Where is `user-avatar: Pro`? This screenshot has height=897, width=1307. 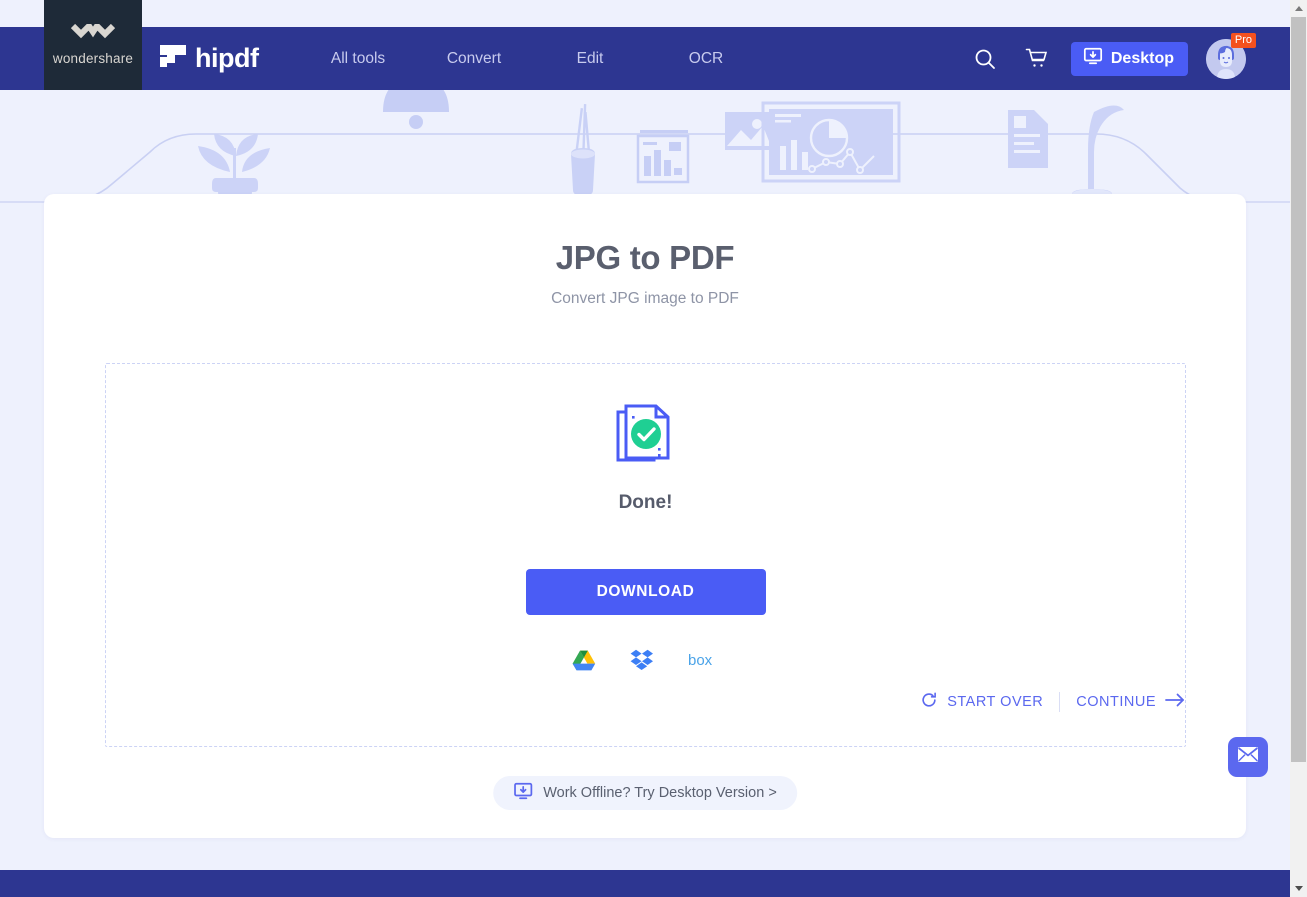
user-avatar: Pro is located at coordinates (1231, 55).